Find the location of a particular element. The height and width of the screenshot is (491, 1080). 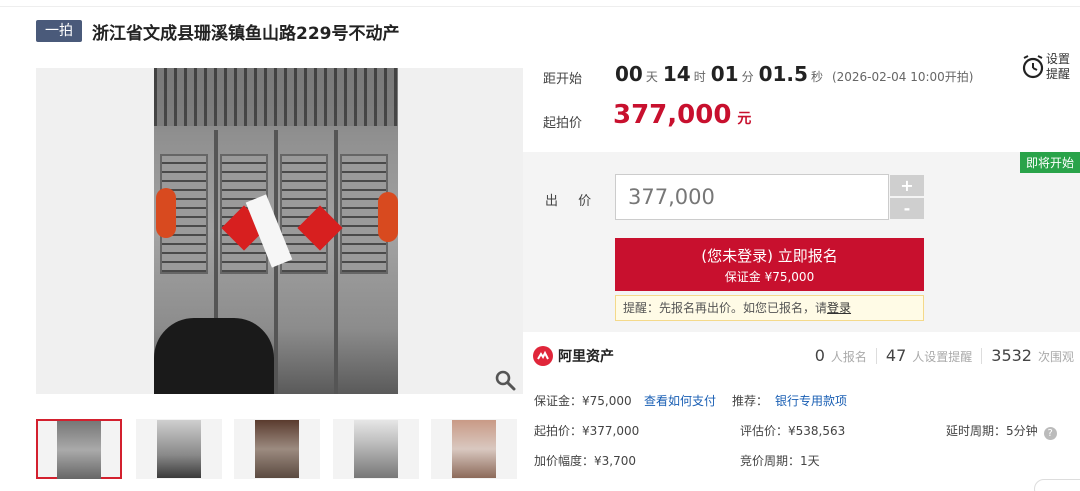

deposit-text: 保证金：¥75,000 is located at coordinates (583, 401).